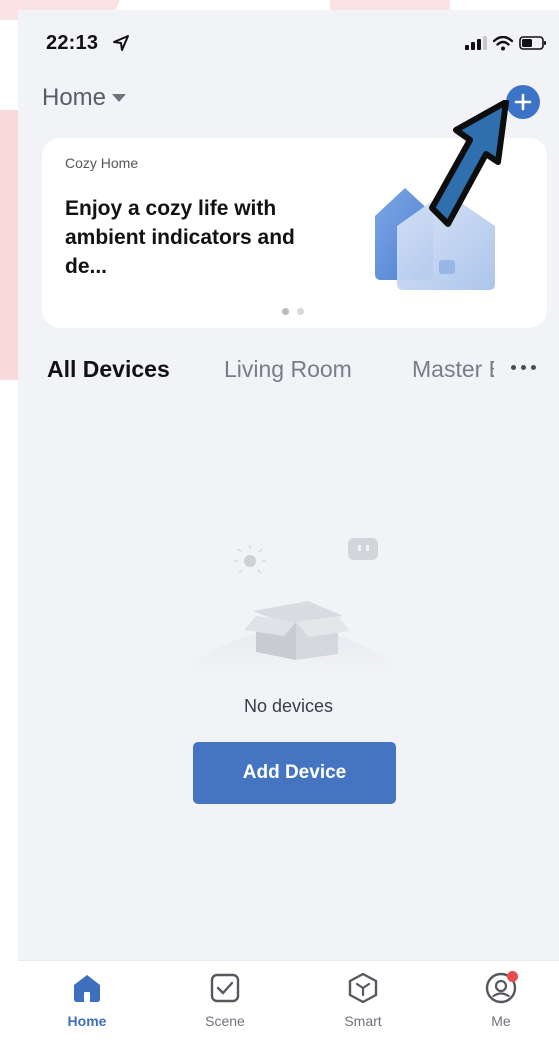  I want to click on background-decoration, so click(9, 245).